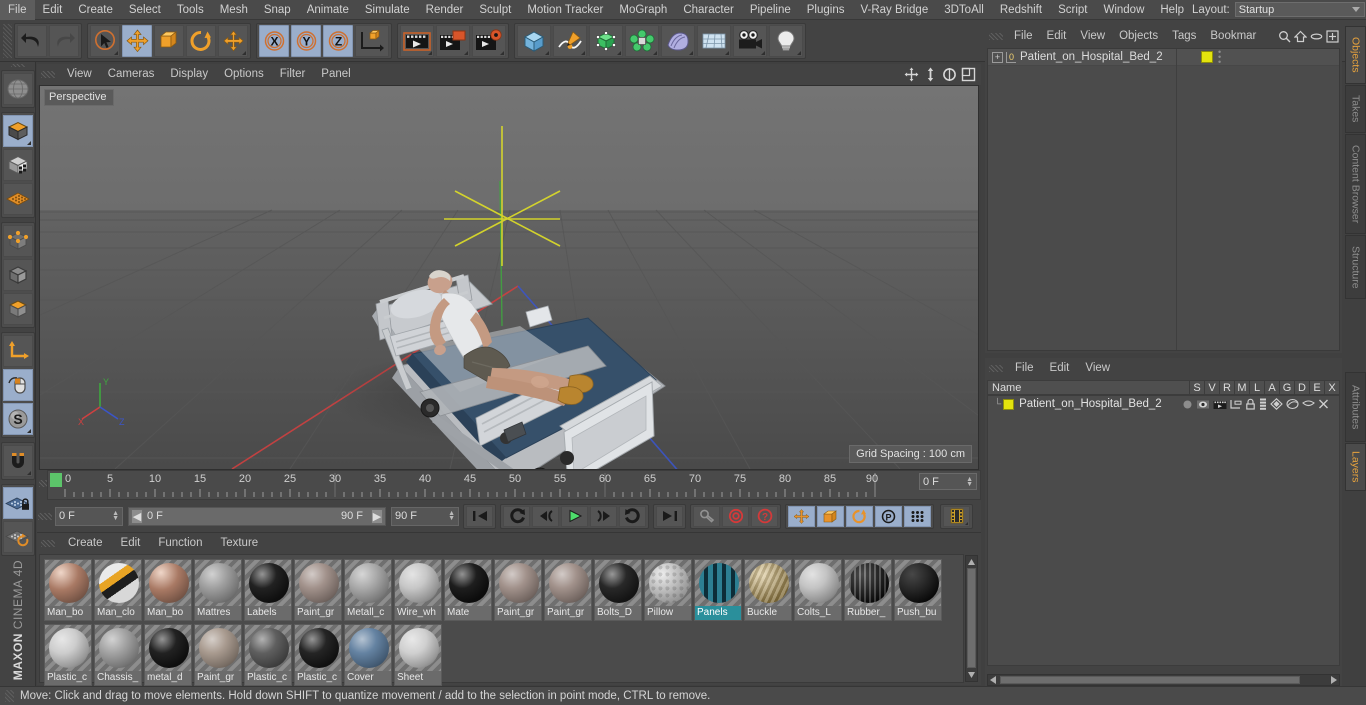 The height and width of the screenshot is (705, 1366). Describe the element at coordinates (1226, 387) in the screenshot. I see `layer-col-r: R` at that location.